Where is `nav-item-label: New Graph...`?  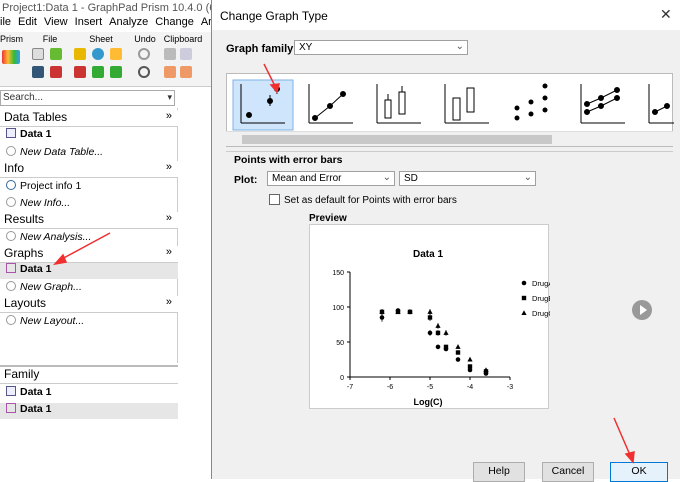
nav-item-label: New Graph... is located at coordinates (51, 287).